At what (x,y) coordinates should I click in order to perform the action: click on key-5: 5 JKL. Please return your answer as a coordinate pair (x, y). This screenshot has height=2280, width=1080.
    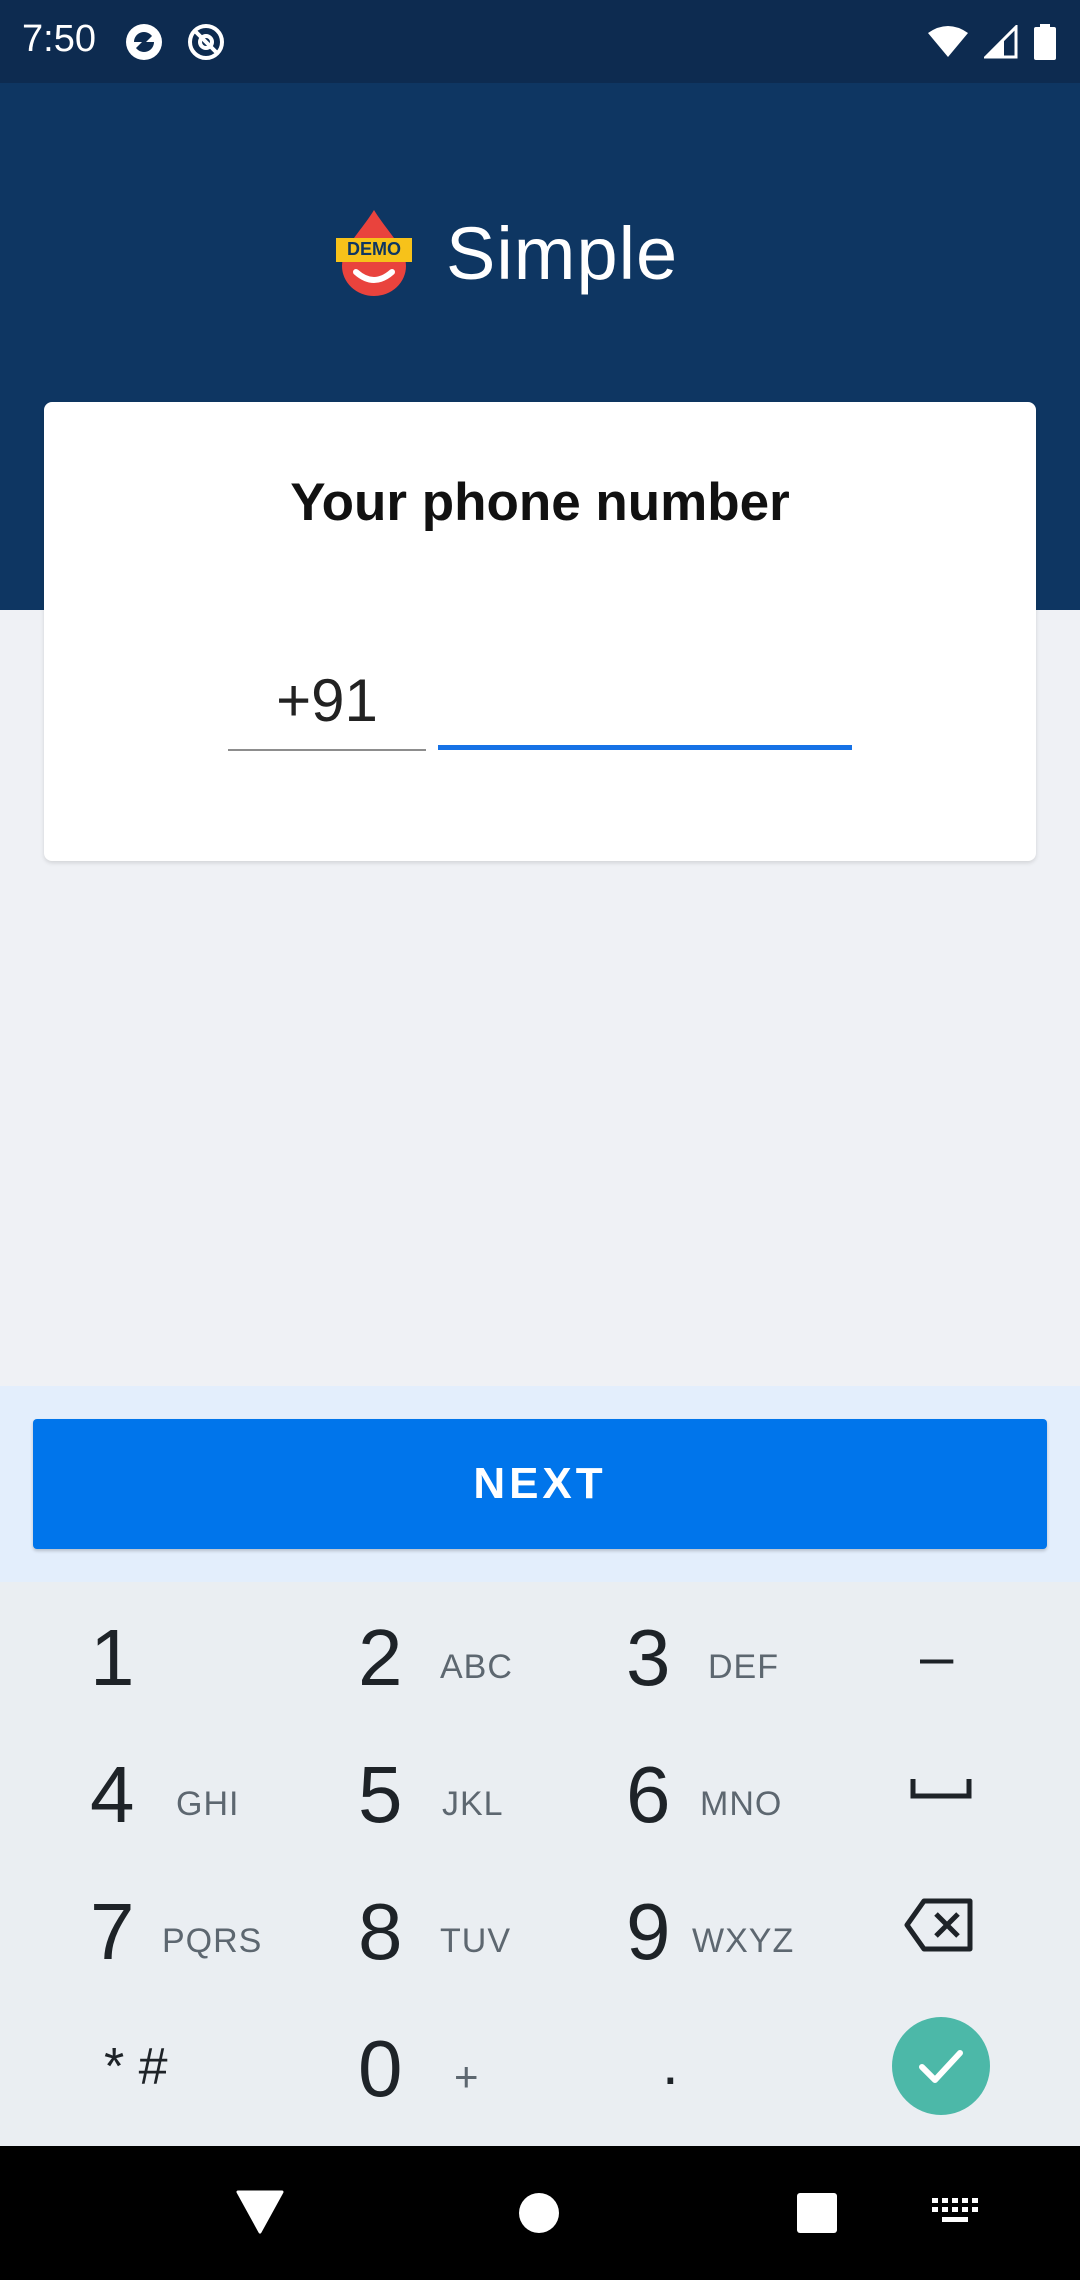
    Looking at the image, I should click on (405, 1787).